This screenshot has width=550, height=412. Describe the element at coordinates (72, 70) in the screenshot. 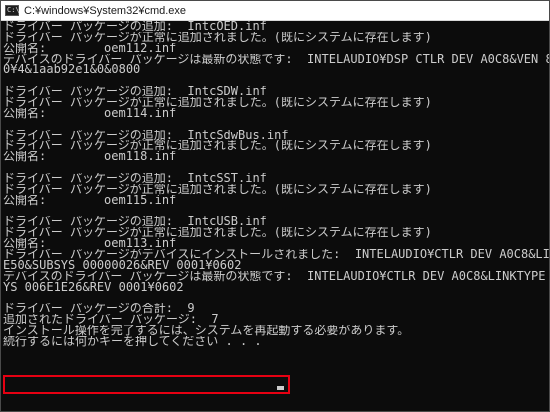

I see `console-line: 0¥4&1aab92e1&0&0800` at that location.